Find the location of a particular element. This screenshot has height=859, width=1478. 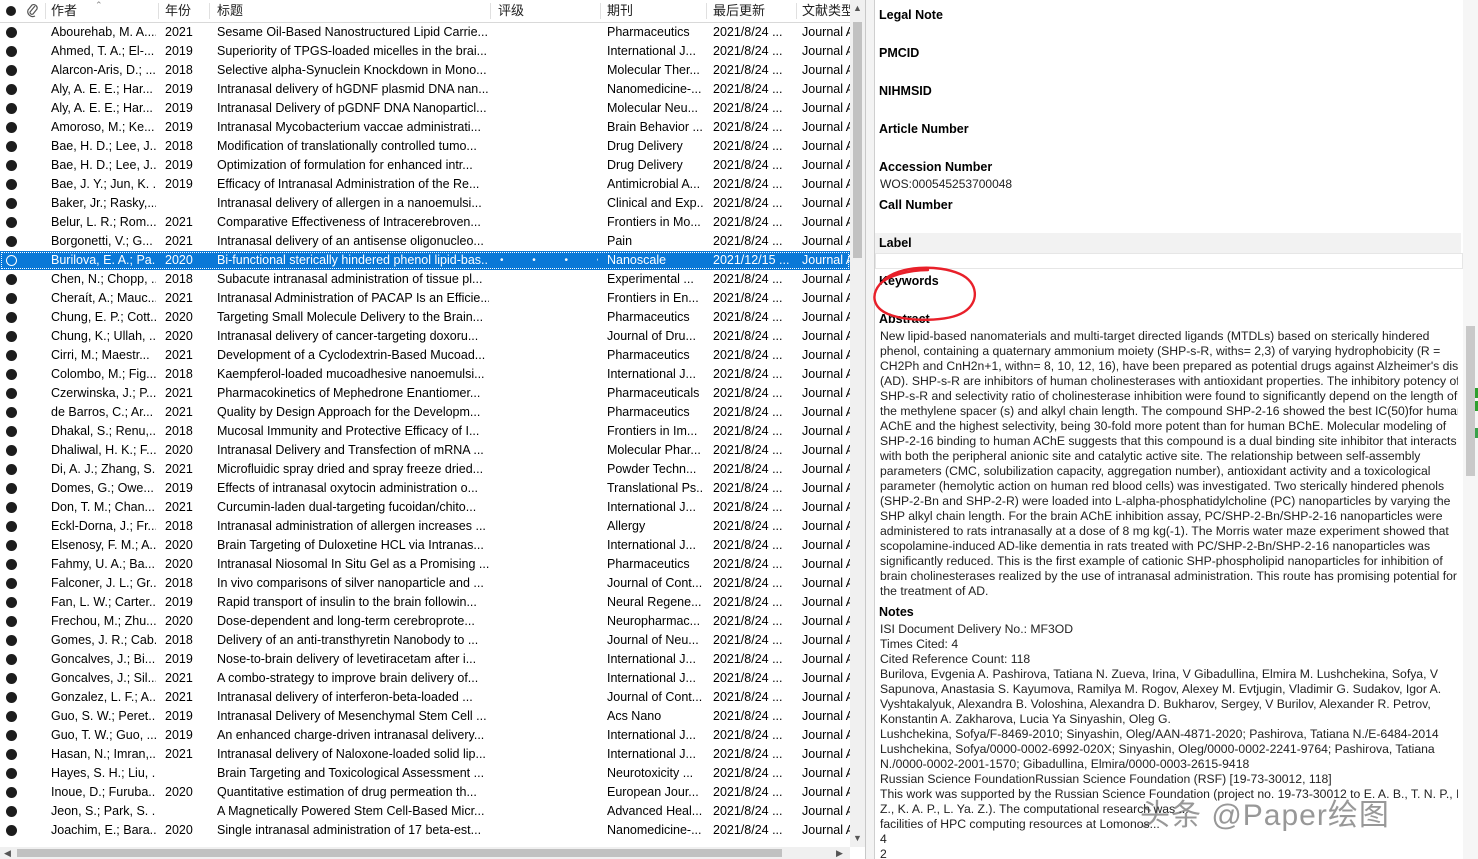

detail-vertical-scroll-thumb is located at coordinates (1470, 401).